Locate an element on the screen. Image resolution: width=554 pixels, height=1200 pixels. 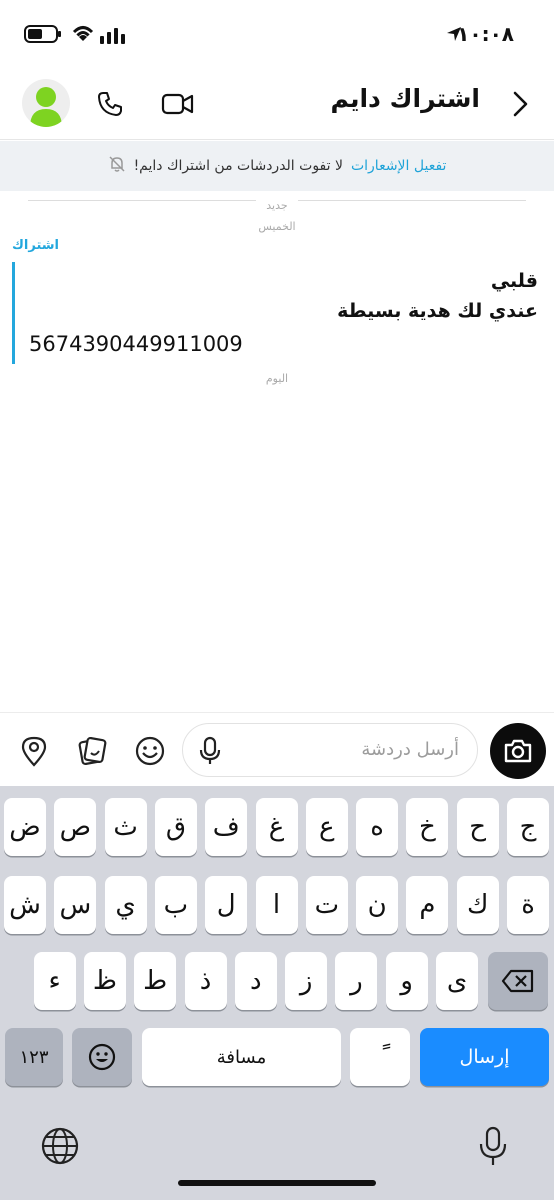
key-row1-8: ث is located at coordinates (125, 827).